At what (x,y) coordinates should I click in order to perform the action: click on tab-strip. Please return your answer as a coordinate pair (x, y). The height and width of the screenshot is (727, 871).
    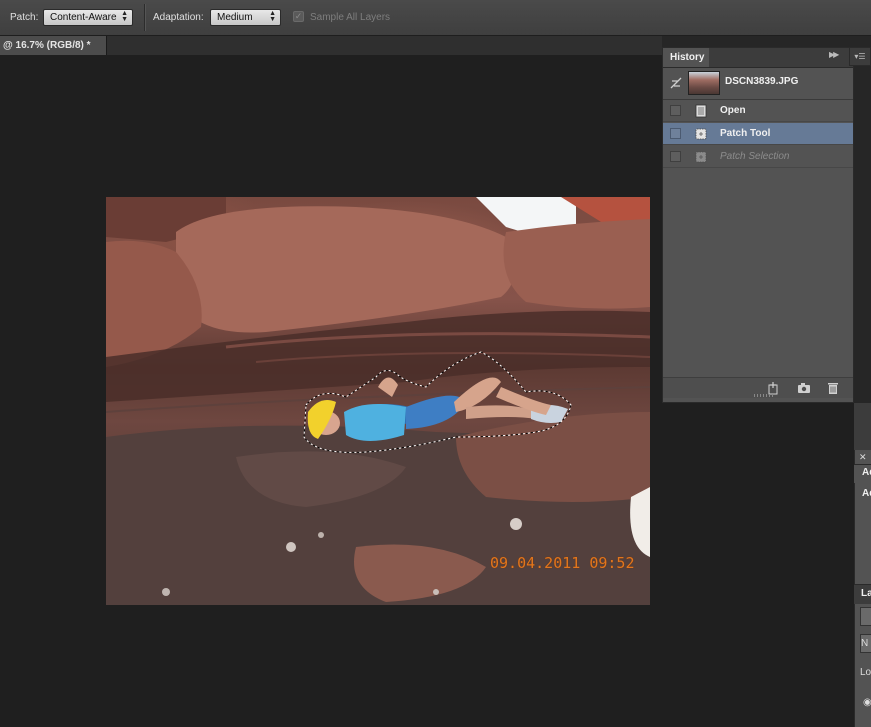
    Looking at the image, I should click on (384, 45).